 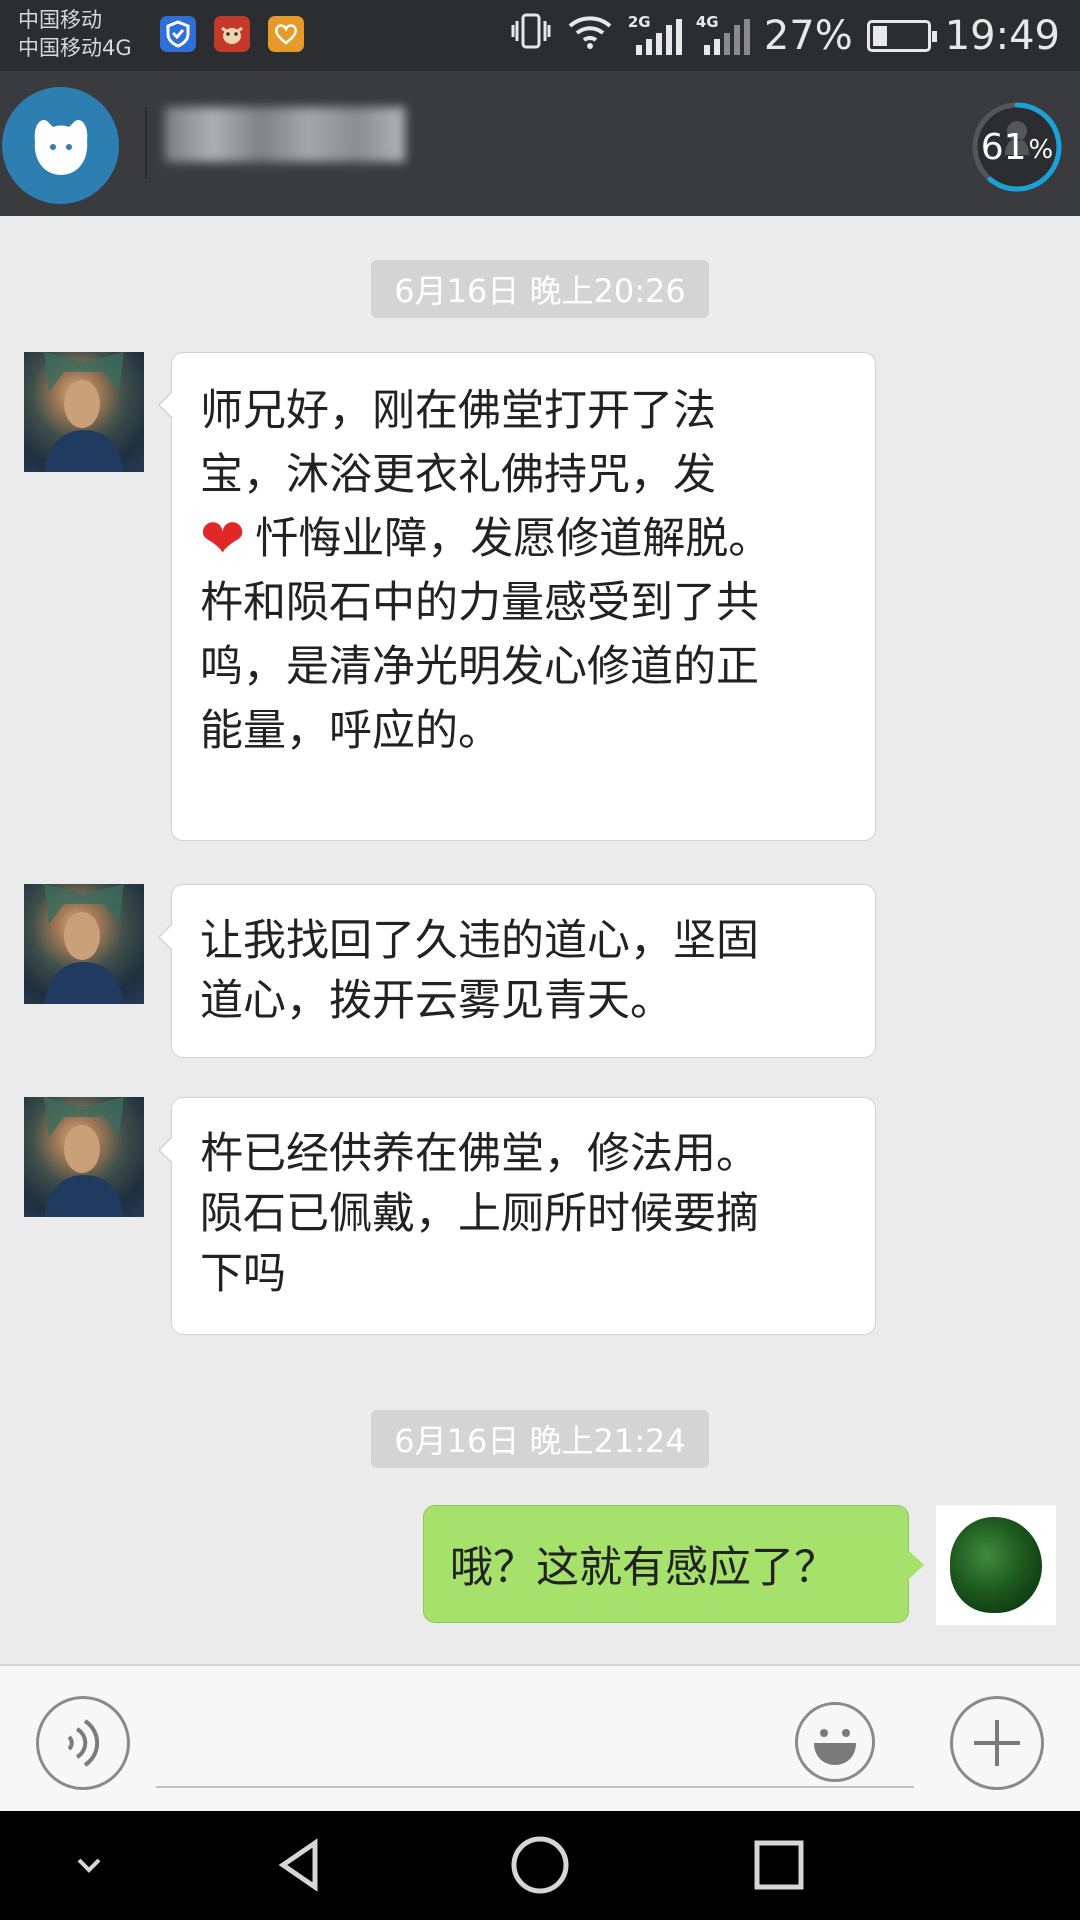 I want to click on smiley-icon, so click(x=835, y=1747).